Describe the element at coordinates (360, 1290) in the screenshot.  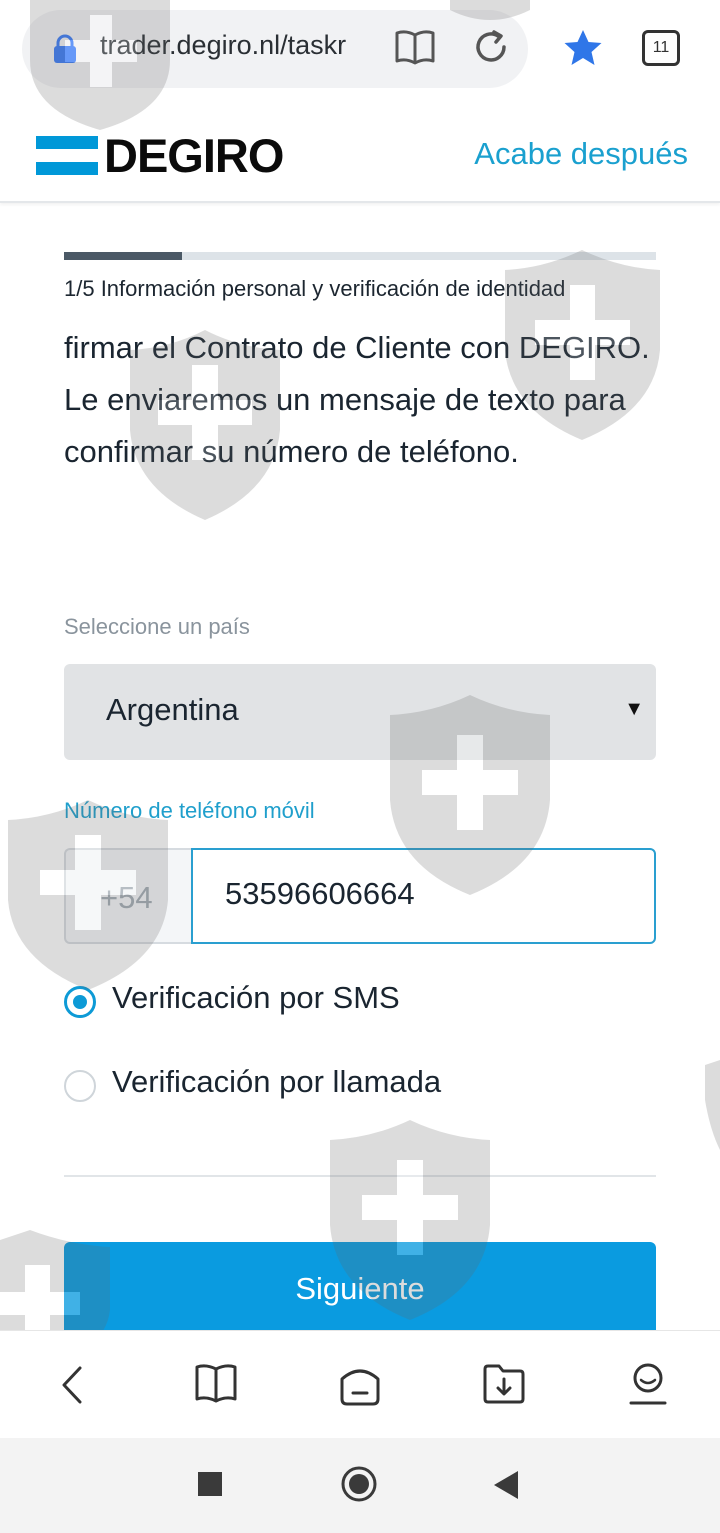
I see `next-button: Siguiente` at that location.